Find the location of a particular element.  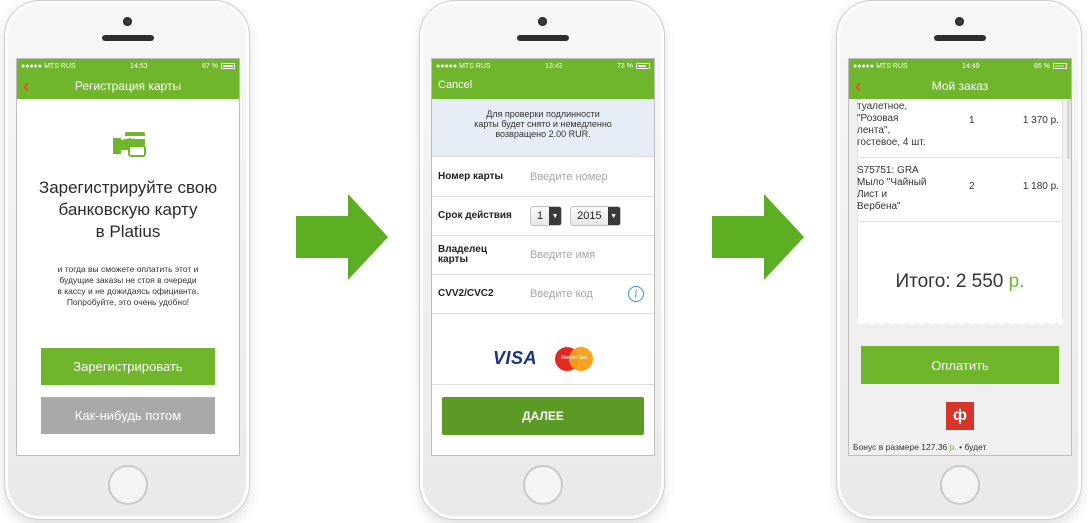

nav-bar: ‹ Мой заказ is located at coordinates (960, 86).